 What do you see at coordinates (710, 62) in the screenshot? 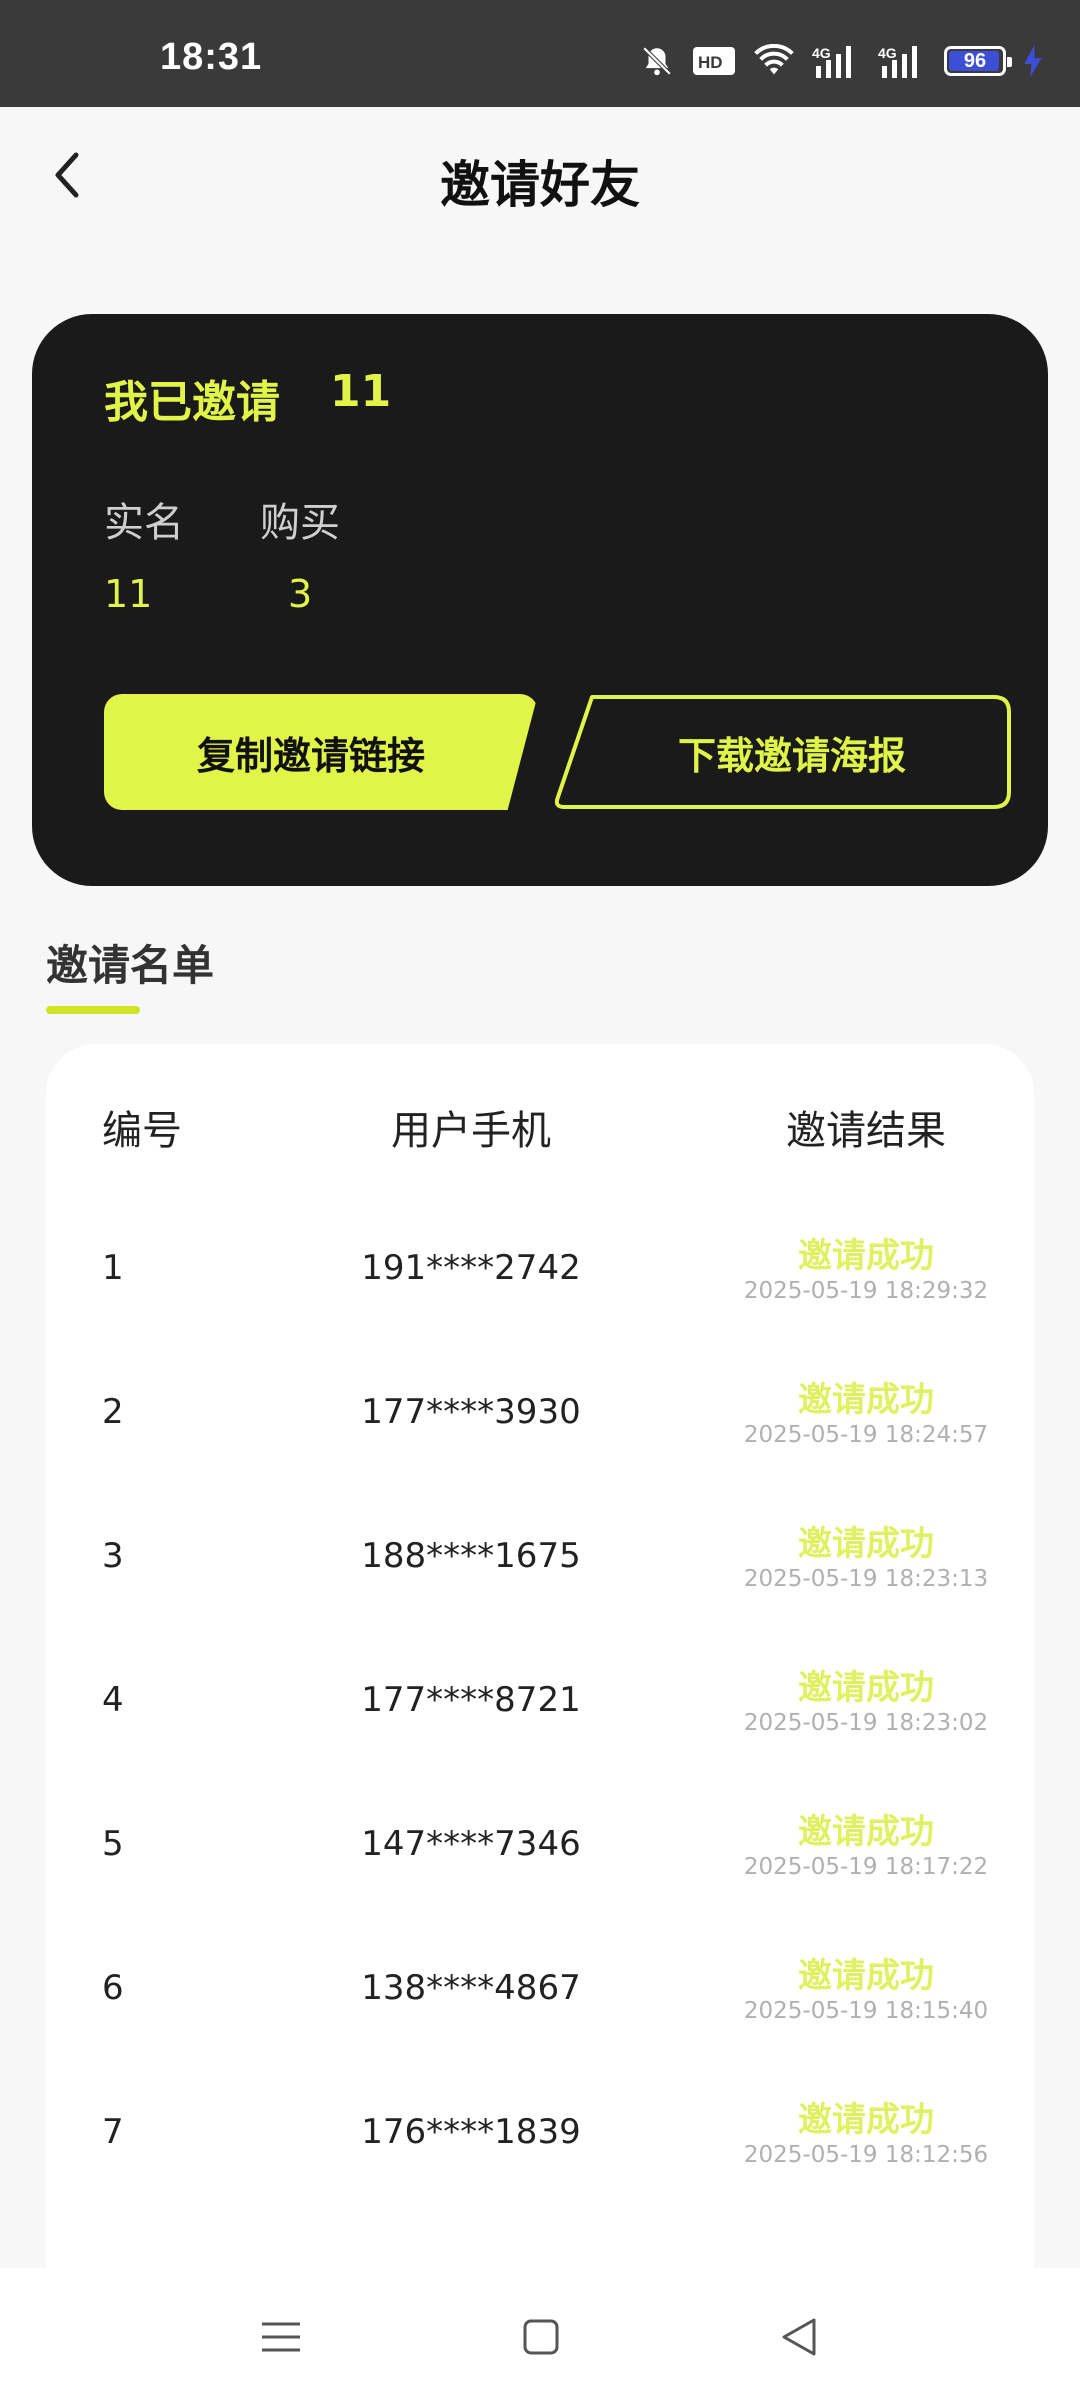
I see `hd-label: HD` at bounding box center [710, 62].